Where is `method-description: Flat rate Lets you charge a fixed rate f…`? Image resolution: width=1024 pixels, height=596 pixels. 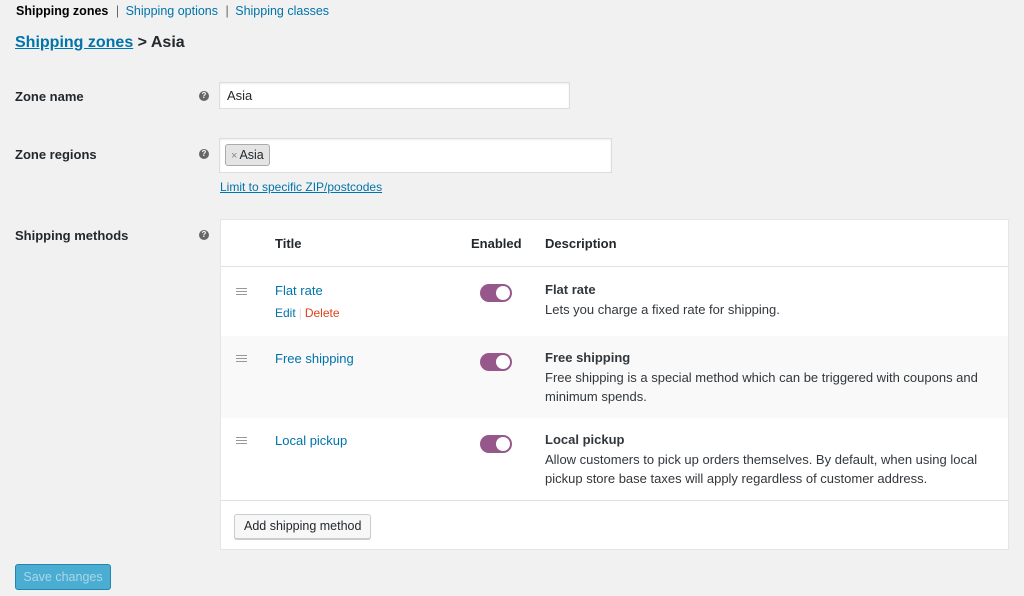 method-description: Flat rate Lets you charge a fixed rate f… is located at coordinates (765, 299).